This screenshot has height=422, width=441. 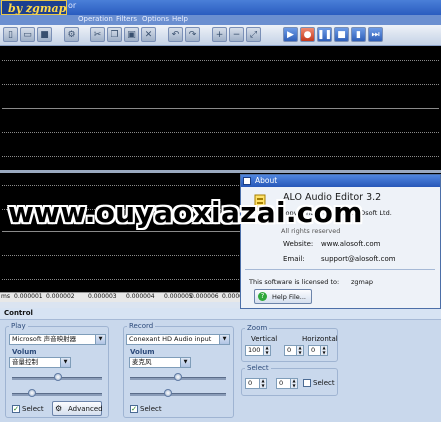 I want to click on record-volume-slider, so click(x=178, y=377).